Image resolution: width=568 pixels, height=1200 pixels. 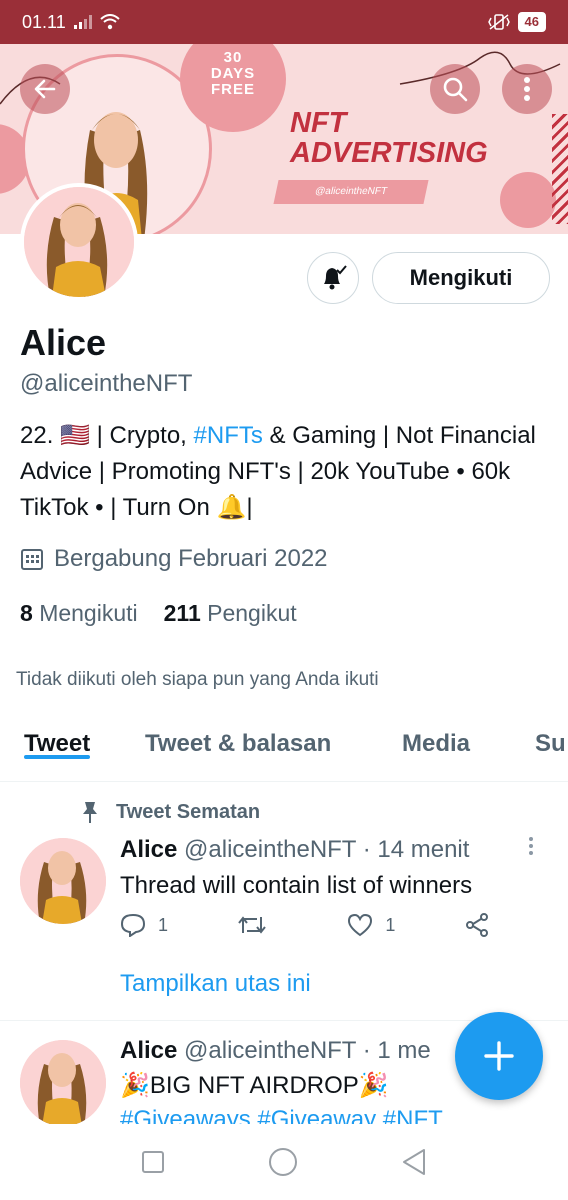 I want to click on reply-button: 1, so click(x=144, y=925).